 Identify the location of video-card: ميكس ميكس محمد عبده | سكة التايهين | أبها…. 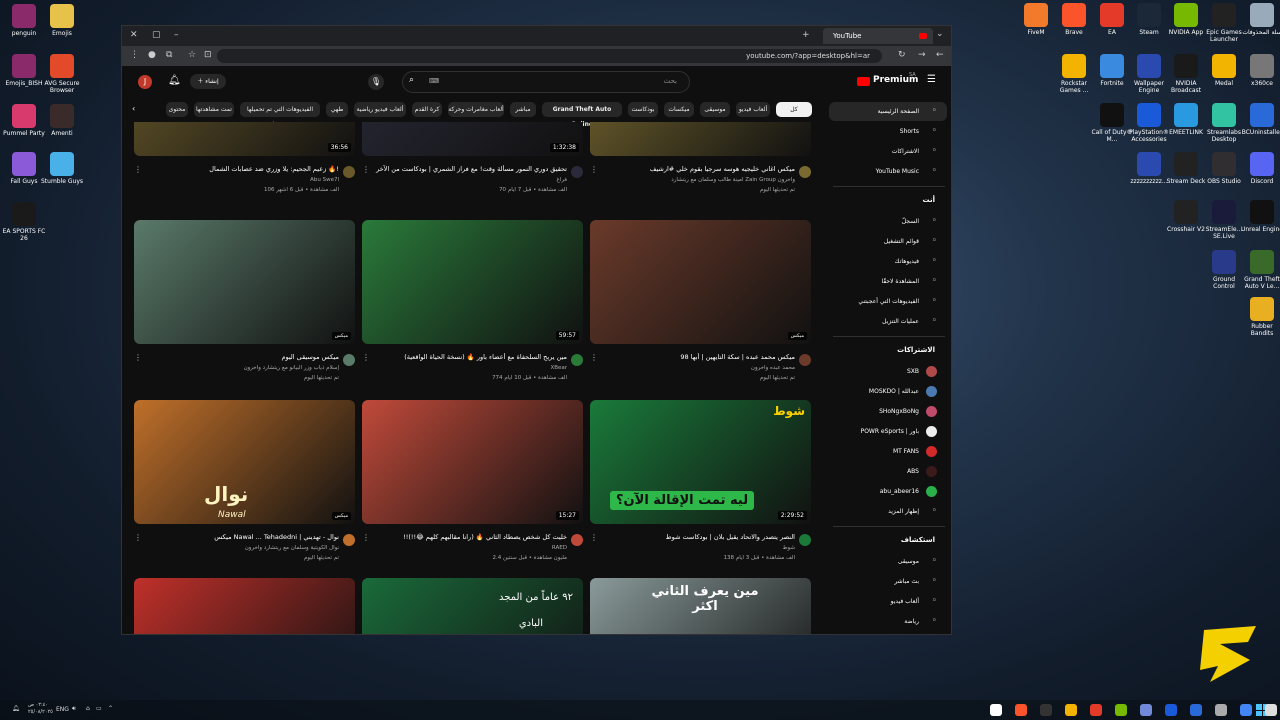
(700, 305).